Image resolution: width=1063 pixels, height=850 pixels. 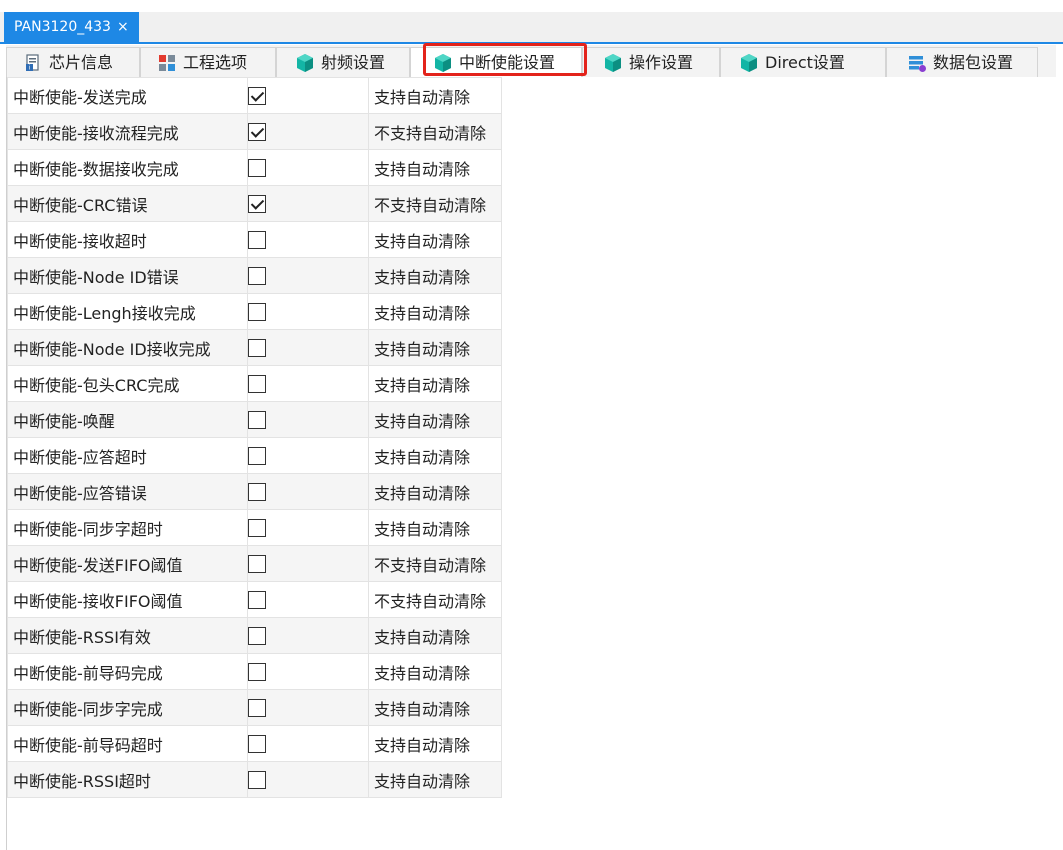 What do you see at coordinates (127, 707) in the screenshot?
I see `interrupt-name-cell: 中断使能-同步字完成` at bounding box center [127, 707].